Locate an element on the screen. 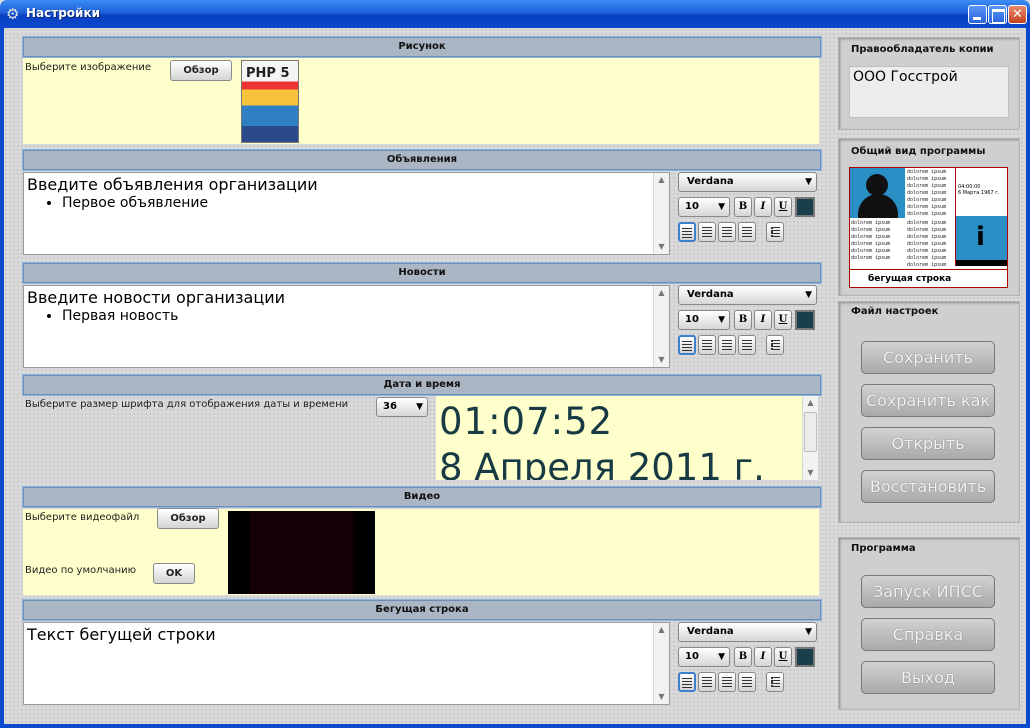 The image size is (1030, 728). choose-video-label: Выберите видеофайл is located at coordinates (82, 517).